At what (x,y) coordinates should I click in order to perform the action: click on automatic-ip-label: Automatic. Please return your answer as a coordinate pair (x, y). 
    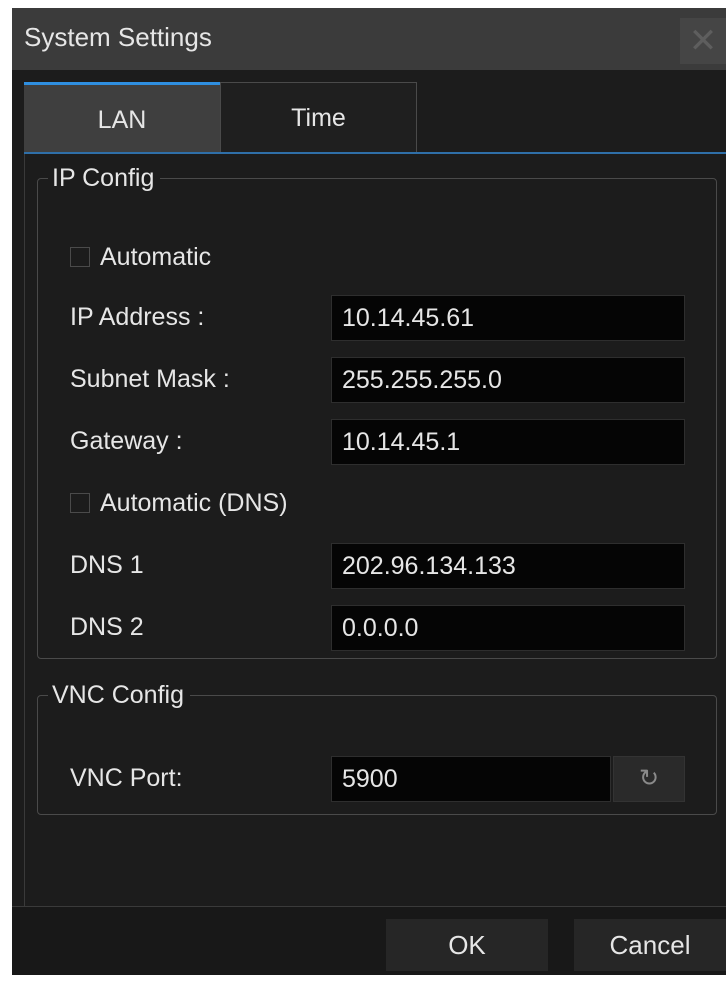
    Looking at the image, I should click on (156, 257).